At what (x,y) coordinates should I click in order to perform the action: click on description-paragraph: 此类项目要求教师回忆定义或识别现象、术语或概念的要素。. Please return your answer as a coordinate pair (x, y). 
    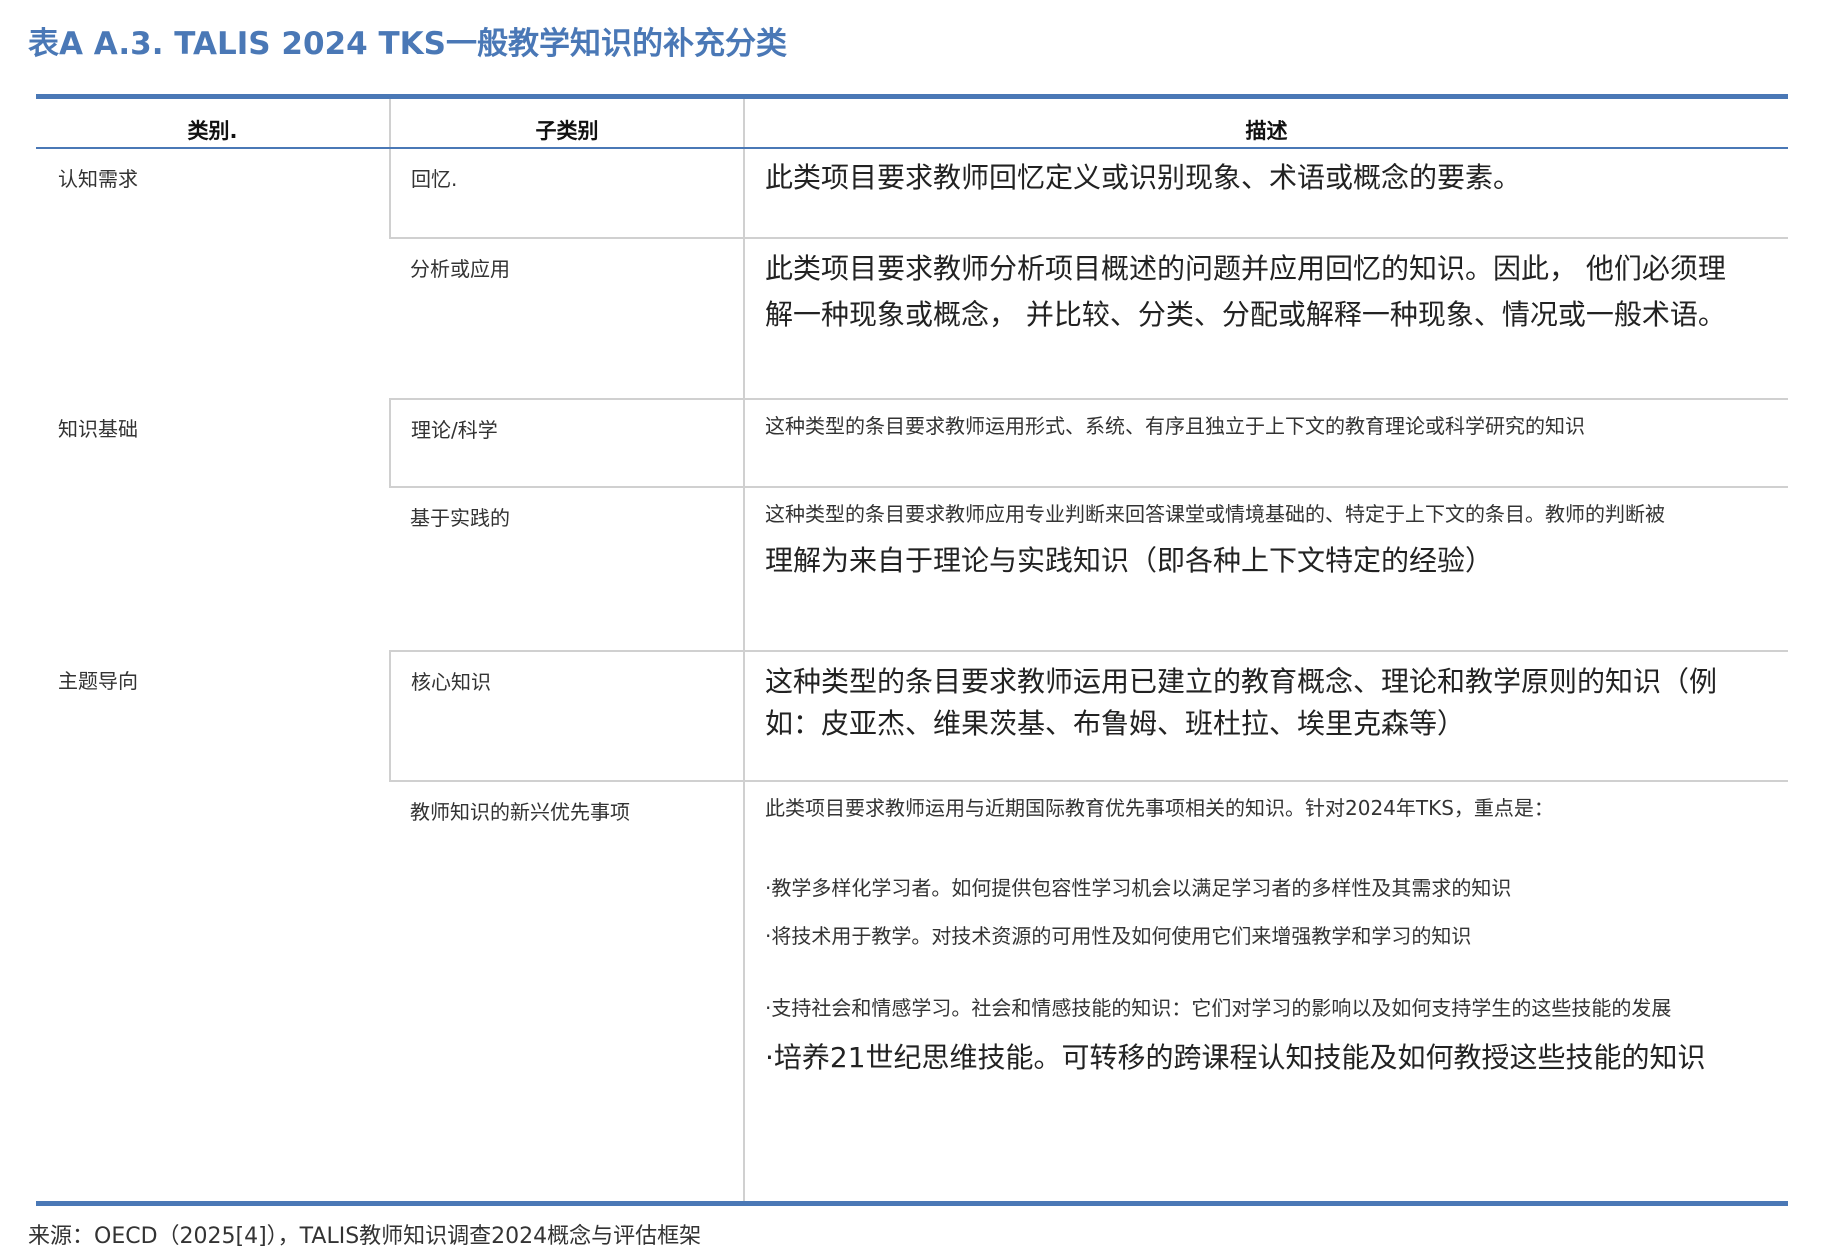
    Looking at the image, I should click on (1143, 177).